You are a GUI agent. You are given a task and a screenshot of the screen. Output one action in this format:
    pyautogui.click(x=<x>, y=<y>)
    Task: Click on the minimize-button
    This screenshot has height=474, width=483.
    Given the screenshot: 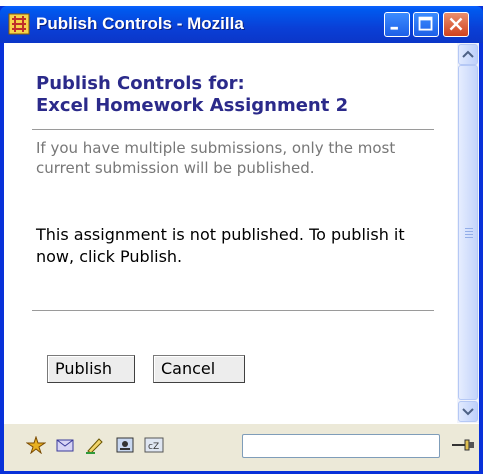 What is the action you would take?
    pyautogui.click(x=397, y=24)
    